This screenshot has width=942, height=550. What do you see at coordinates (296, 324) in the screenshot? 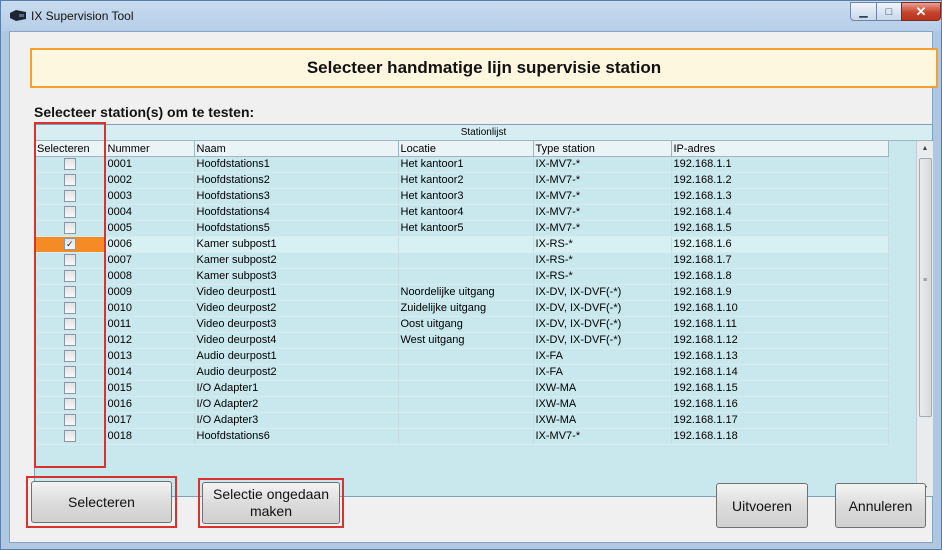
I see `cell-name: Video deurpost3` at bounding box center [296, 324].